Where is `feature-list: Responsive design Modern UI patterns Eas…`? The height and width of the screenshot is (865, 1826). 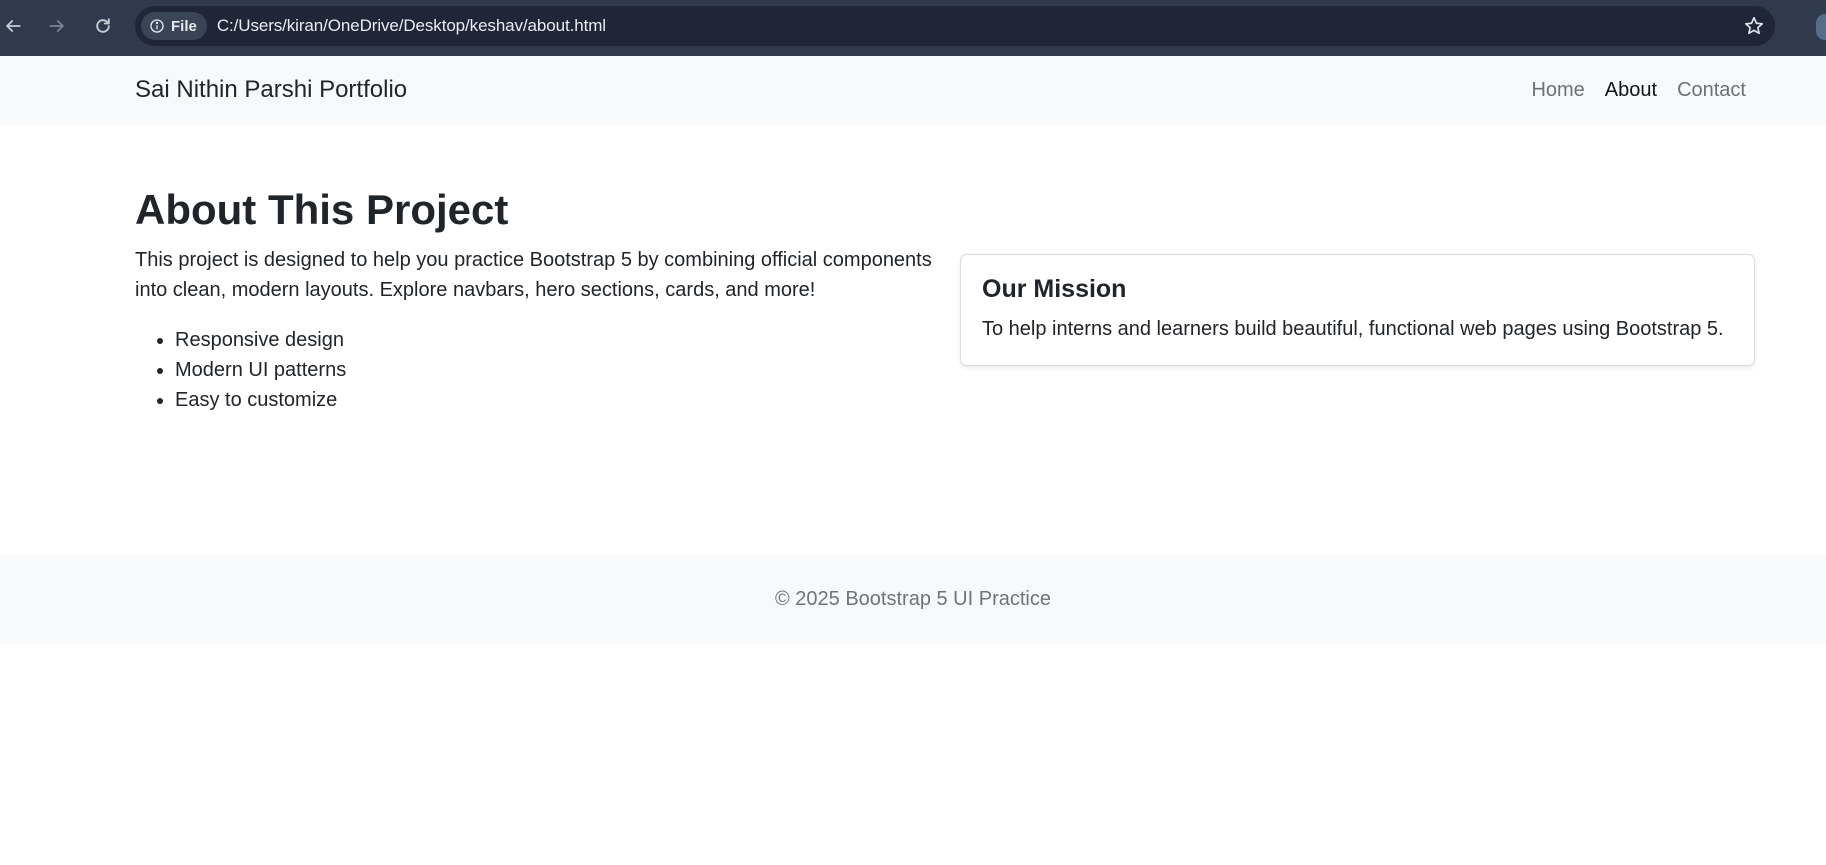 feature-list: Responsive design Modern UI patterns Eas… is located at coordinates (260, 370).